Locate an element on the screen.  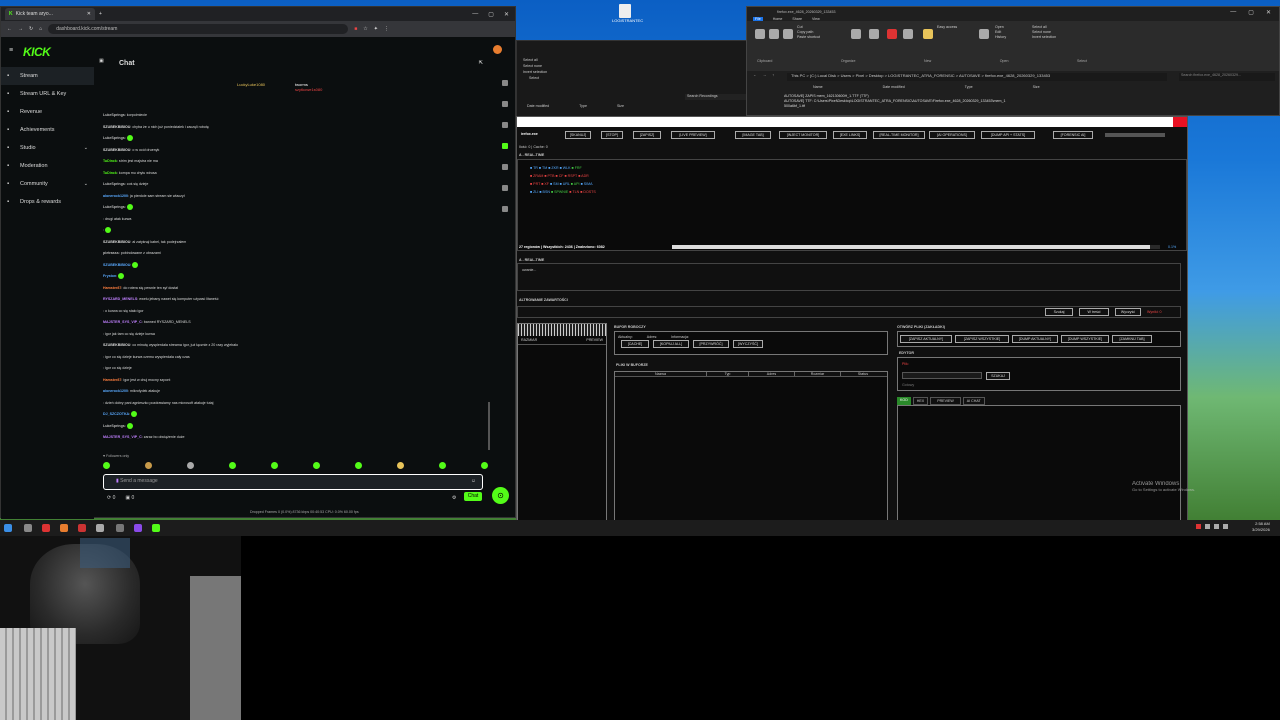
avatar is located at coordinates (497, 49).